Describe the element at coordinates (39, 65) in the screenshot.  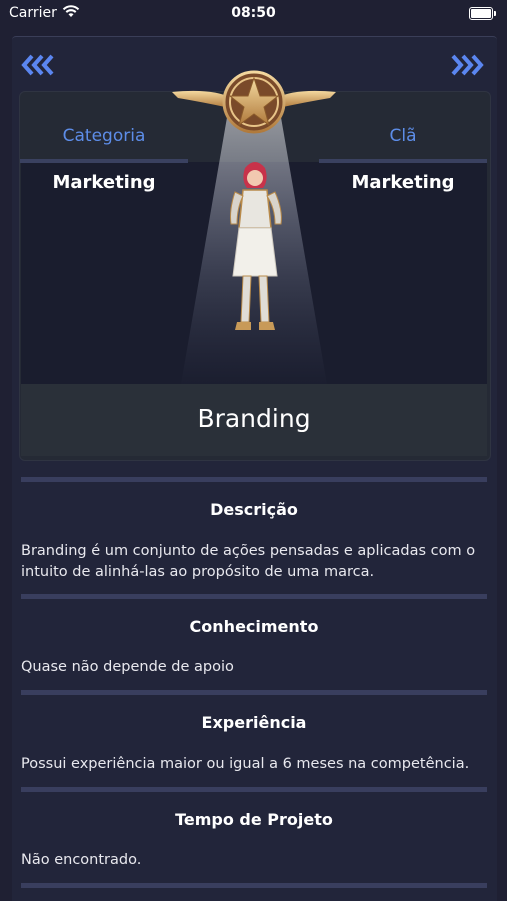
I see `double-chevron-left-icon` at that location.